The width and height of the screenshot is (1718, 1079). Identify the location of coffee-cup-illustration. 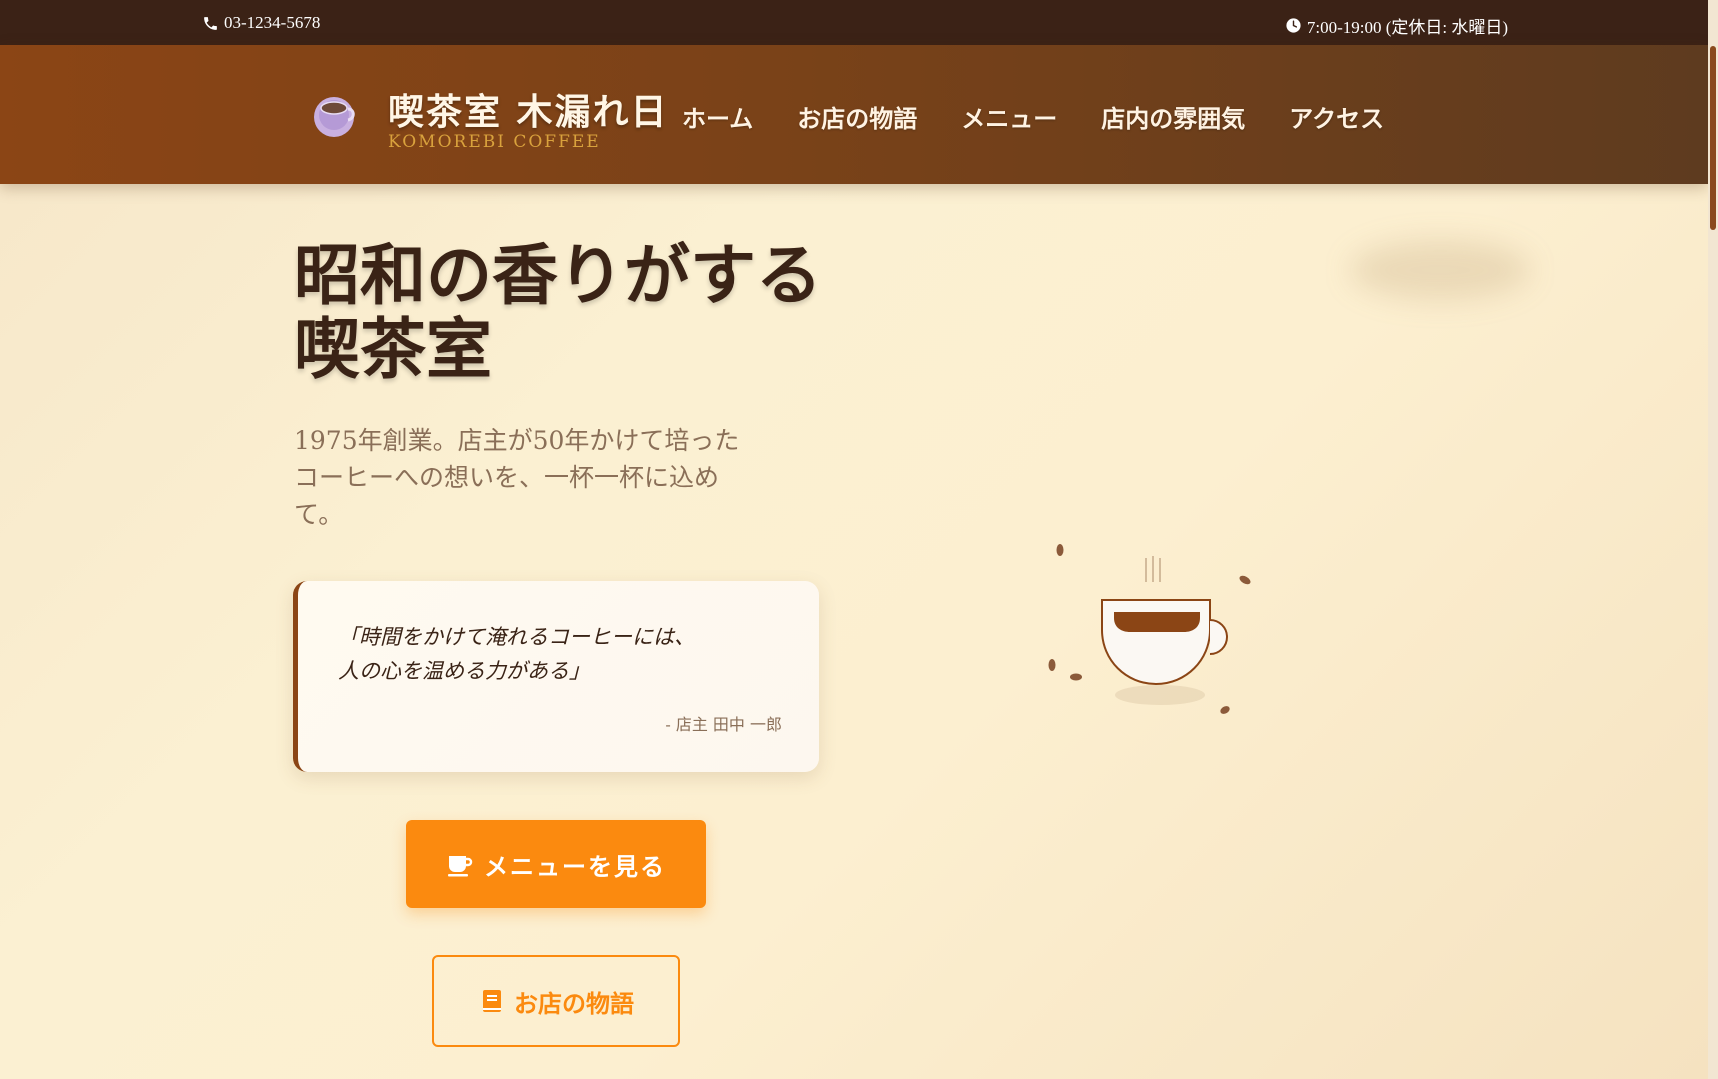
(1149, 629).